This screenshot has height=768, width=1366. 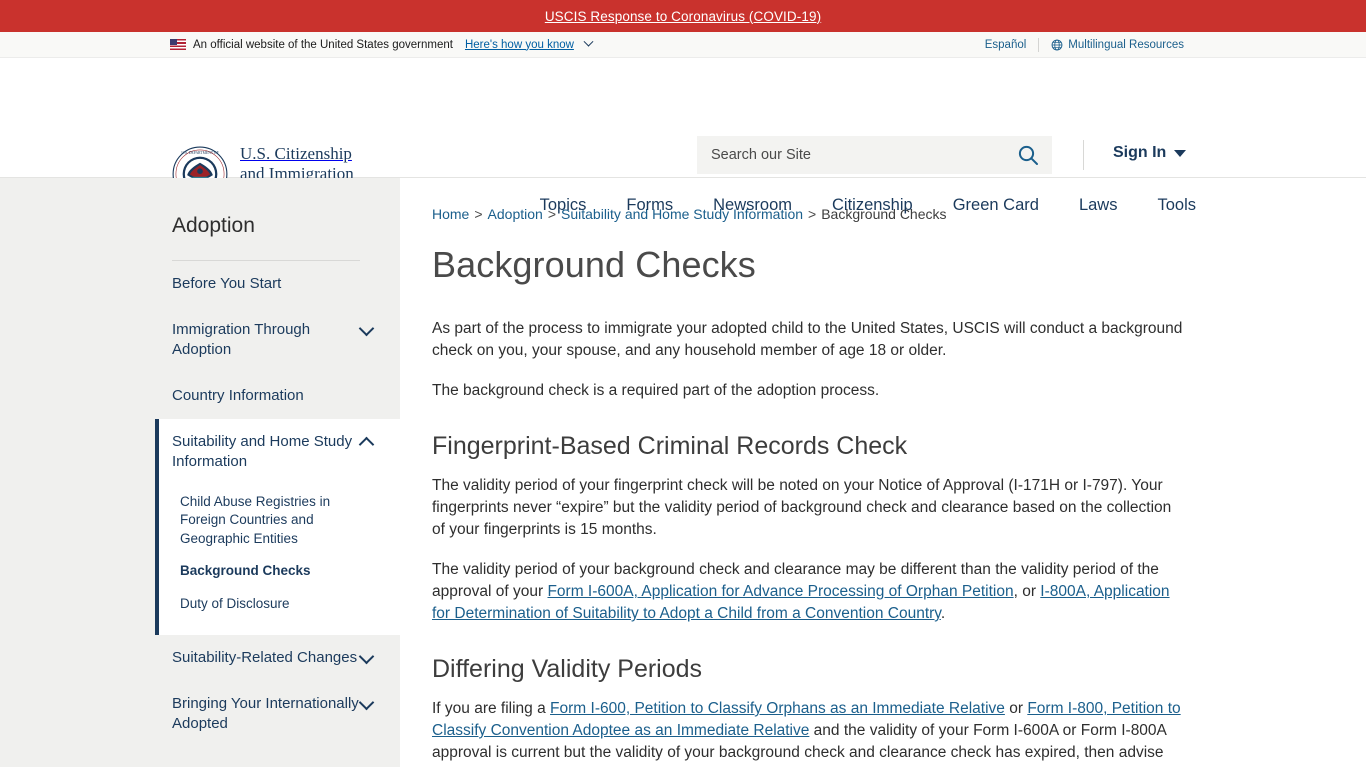 I want to click on section1-p2-text-after: ., so click(x=943, y=613).